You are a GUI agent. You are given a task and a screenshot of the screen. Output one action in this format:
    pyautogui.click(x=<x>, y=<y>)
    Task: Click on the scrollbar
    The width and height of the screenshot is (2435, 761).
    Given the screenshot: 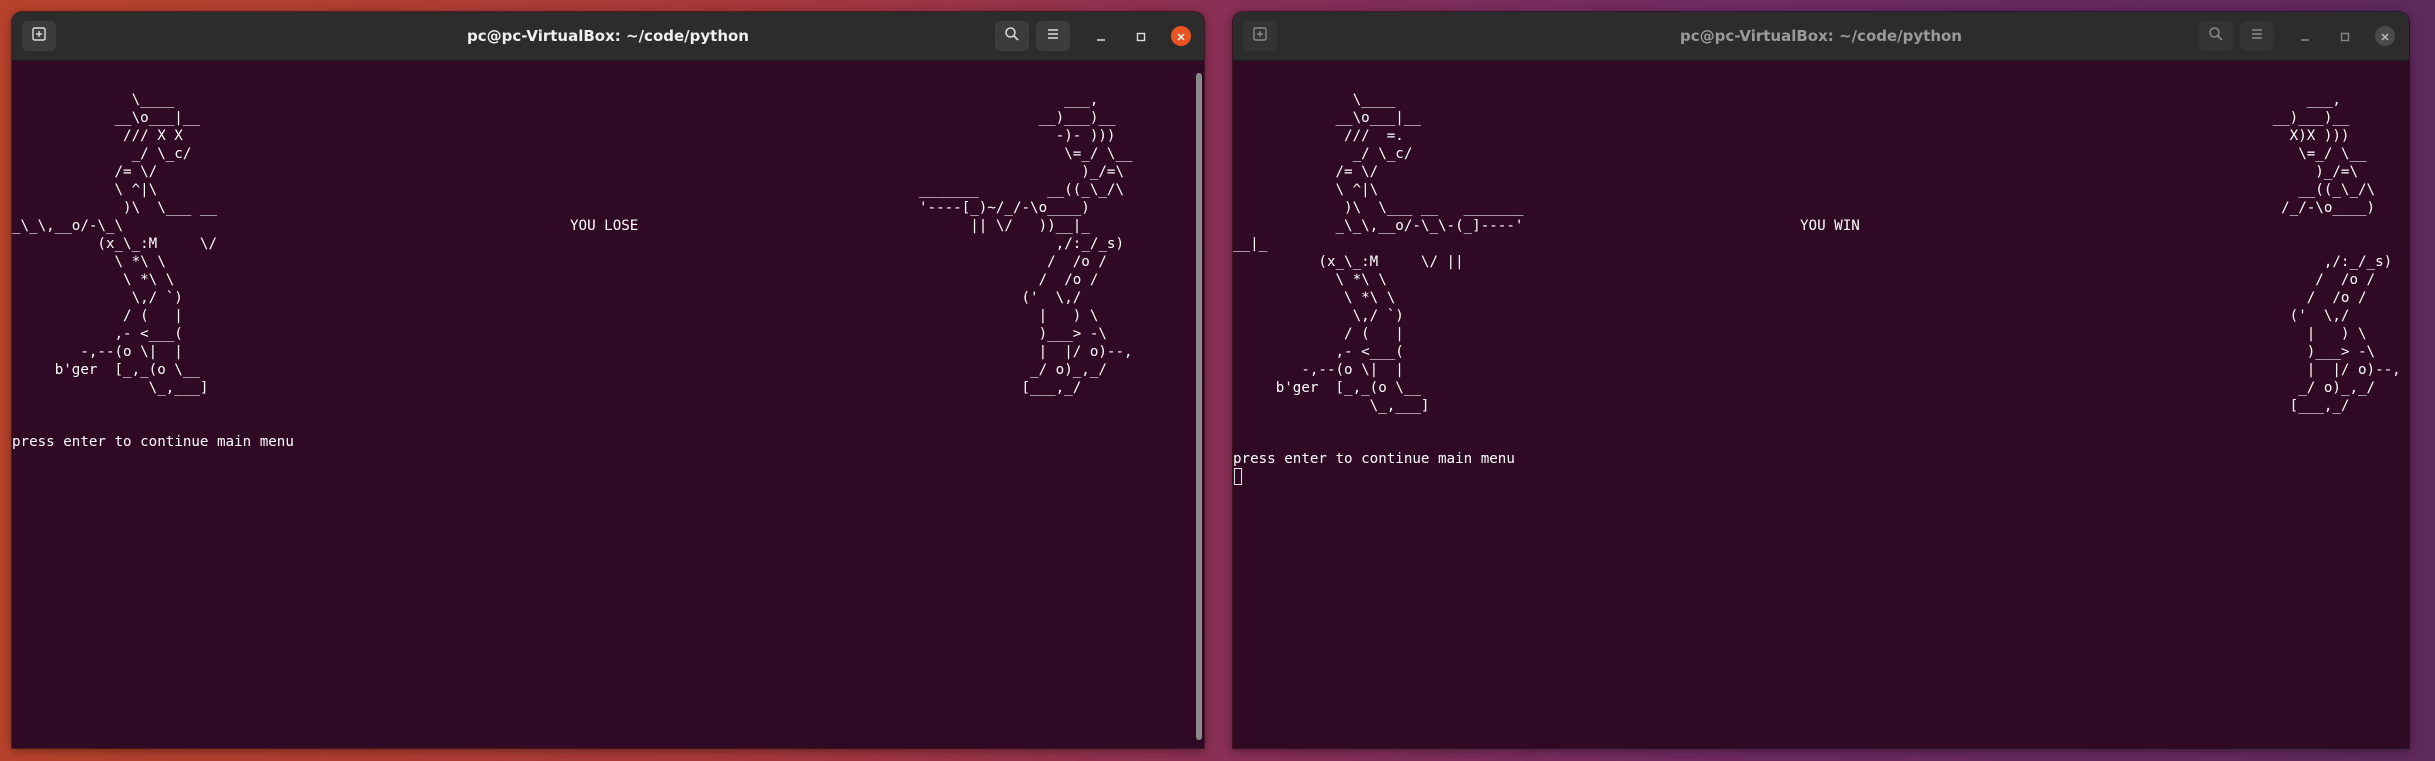 What is the action you would take?
    pyautogui.click(x=1199, y=406)
    